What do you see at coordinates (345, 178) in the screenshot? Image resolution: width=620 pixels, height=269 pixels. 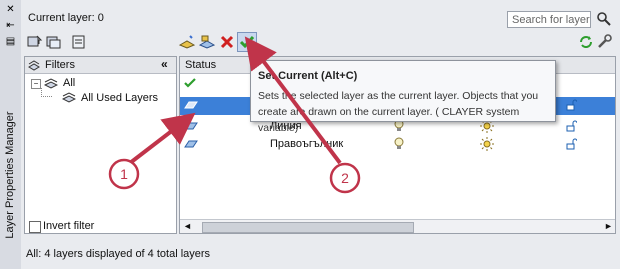 I see `annotation-marker-2-label: 2` at bounding box center [345, 178].